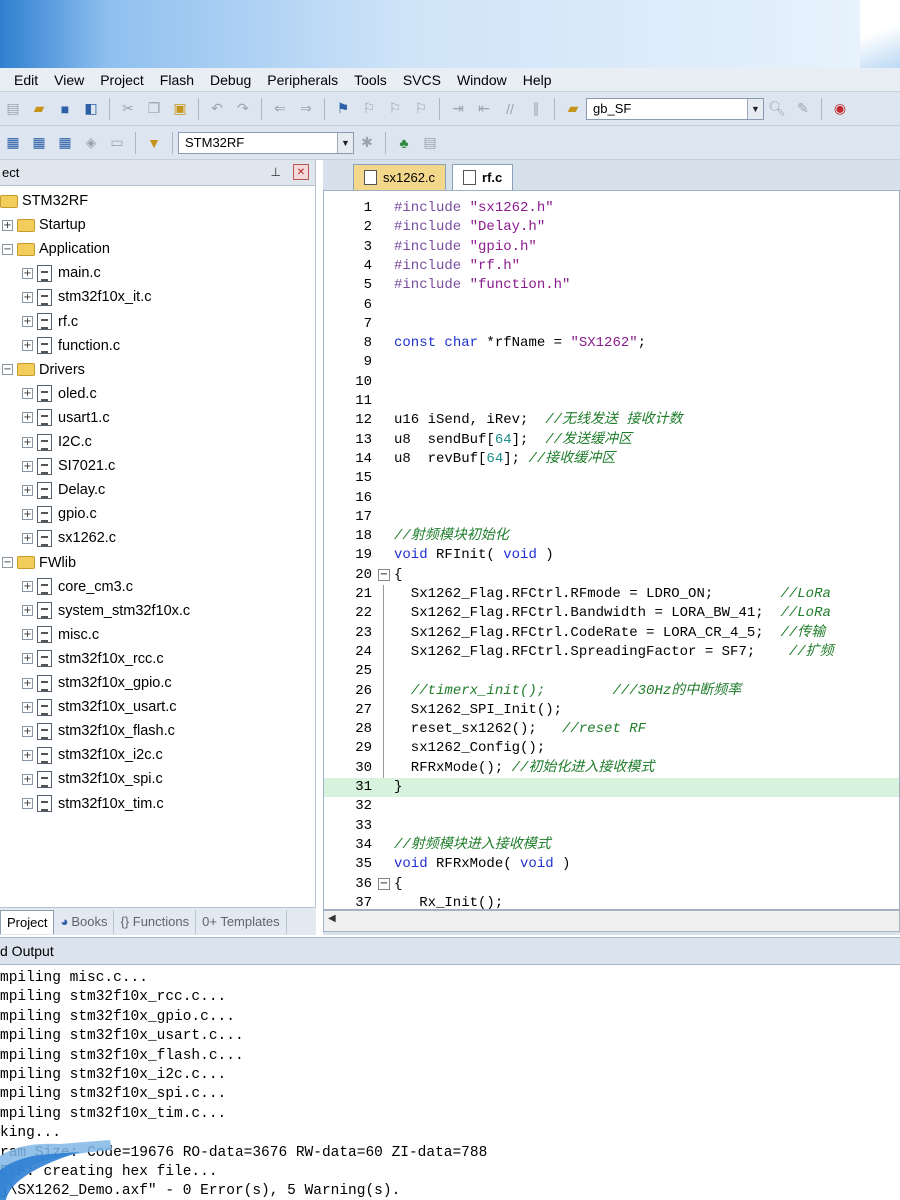  What do you see at coordinates (65, 143) in the screenshot?
I see `rebuild-icon: ▦` at bounding box center [65, 143].